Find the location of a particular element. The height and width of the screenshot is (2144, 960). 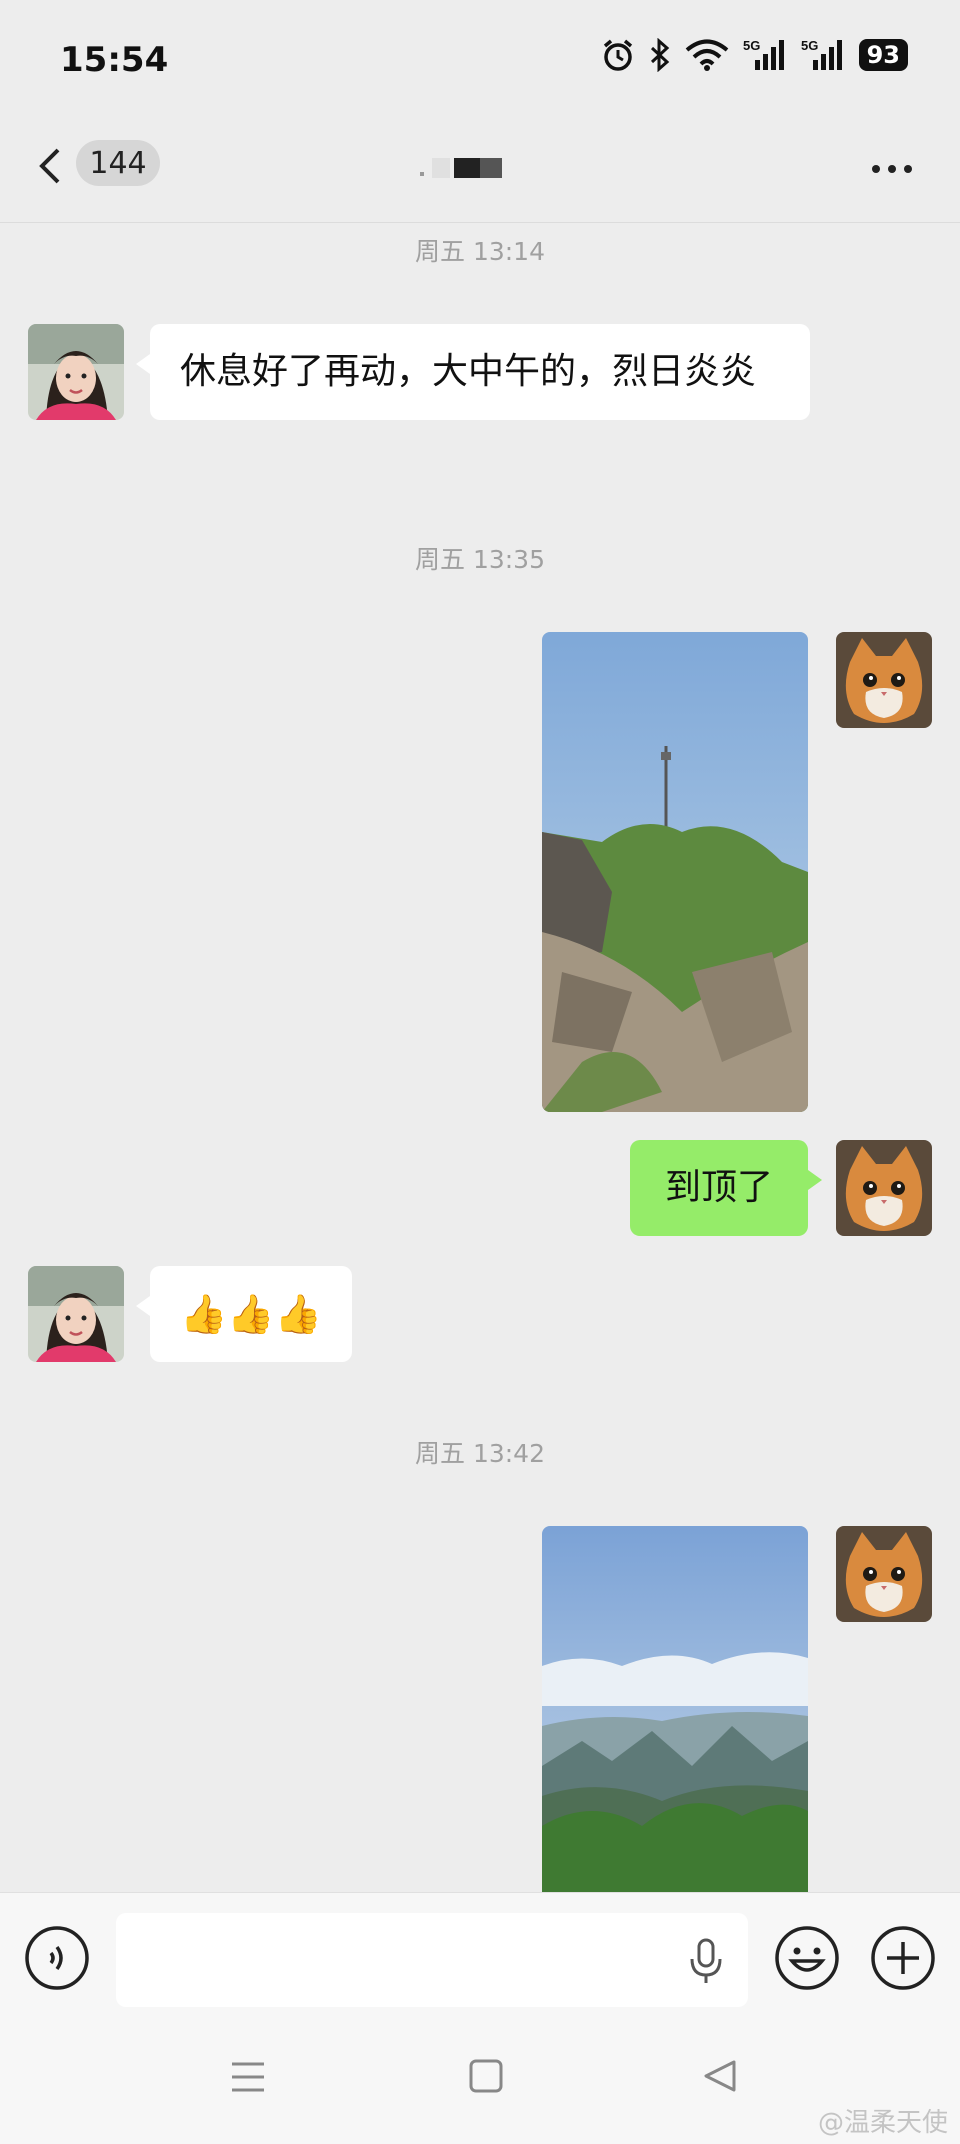

outgoing-message: 到顶了 is located at coordinates (726, 1188).